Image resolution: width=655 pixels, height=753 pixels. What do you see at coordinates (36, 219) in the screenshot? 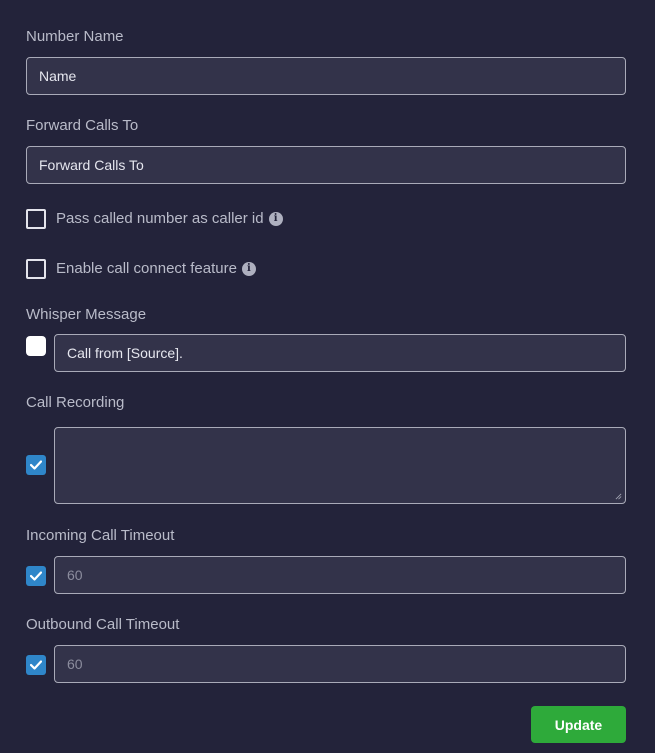
I see `pass-caller-id-checkbox` at bounding box center [36, 219].